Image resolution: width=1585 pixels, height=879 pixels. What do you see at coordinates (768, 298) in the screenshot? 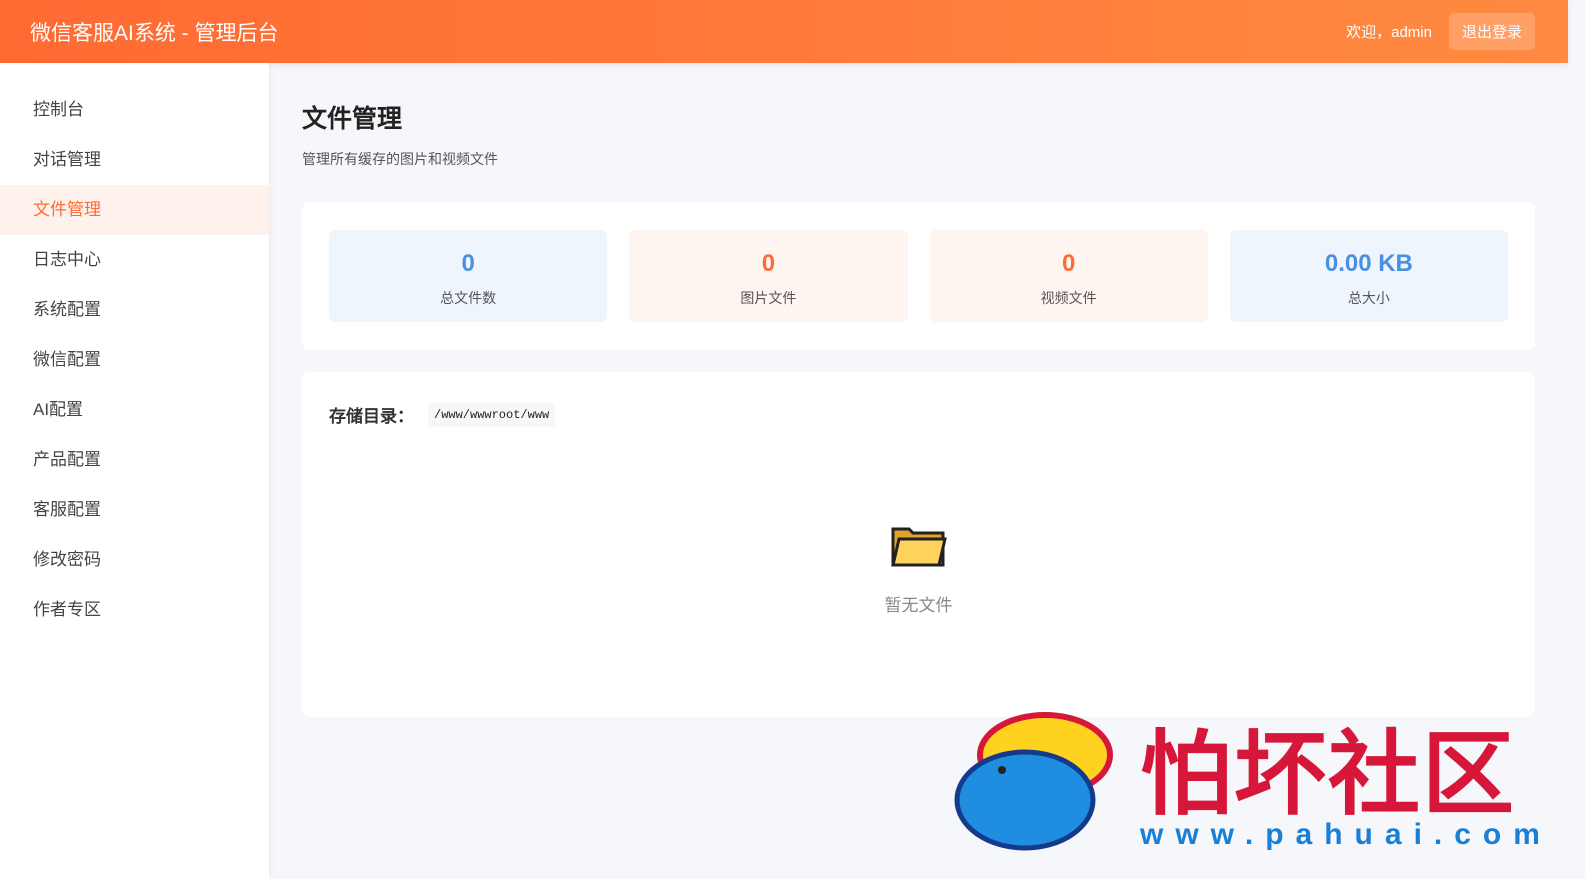
I see `stat-label: 图片文件` at bounding box center [768, 298].